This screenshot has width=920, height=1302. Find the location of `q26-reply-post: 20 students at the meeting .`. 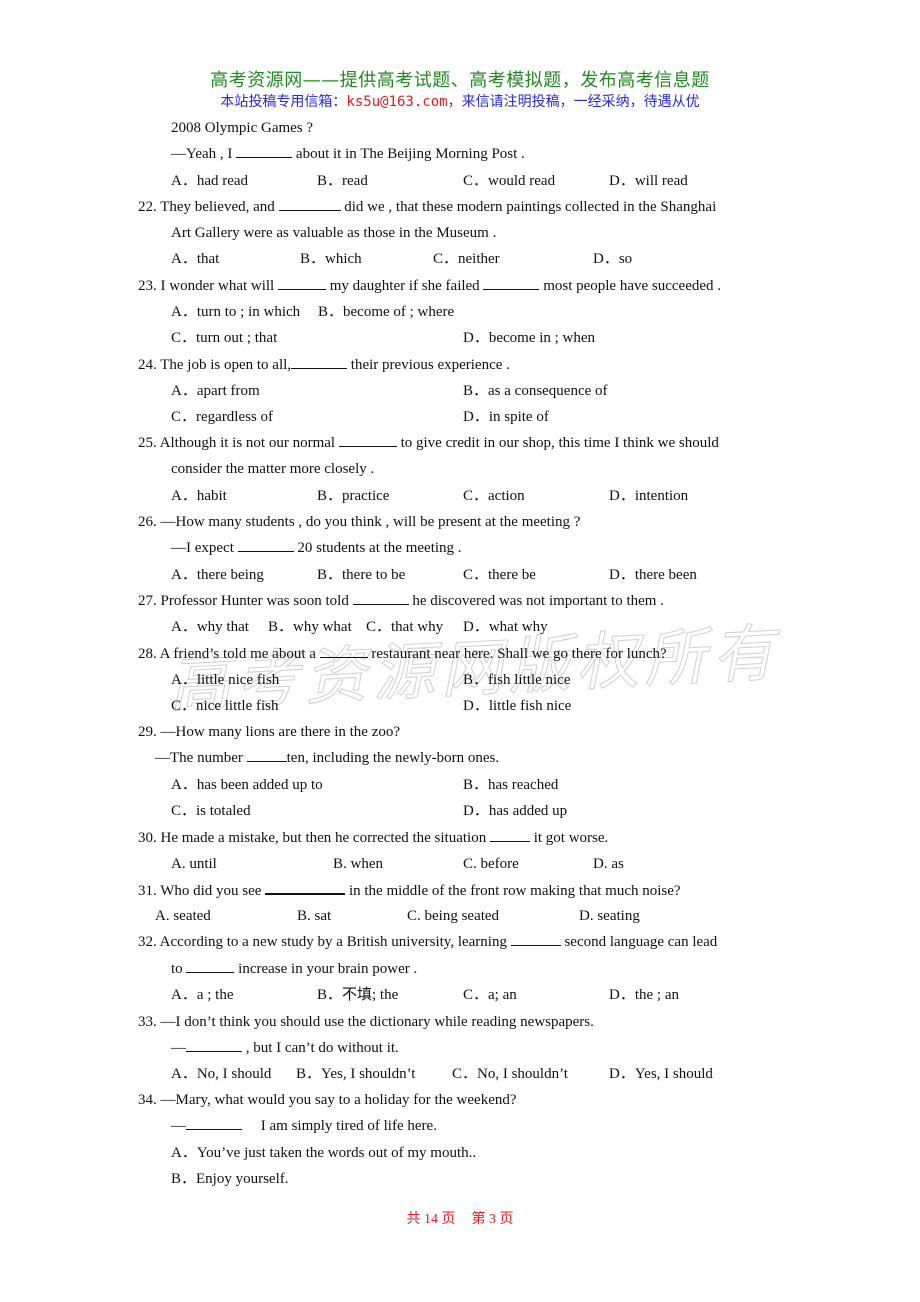

q26-reply-post: 20 students at the meeting . is located at coordinates (379, 548).